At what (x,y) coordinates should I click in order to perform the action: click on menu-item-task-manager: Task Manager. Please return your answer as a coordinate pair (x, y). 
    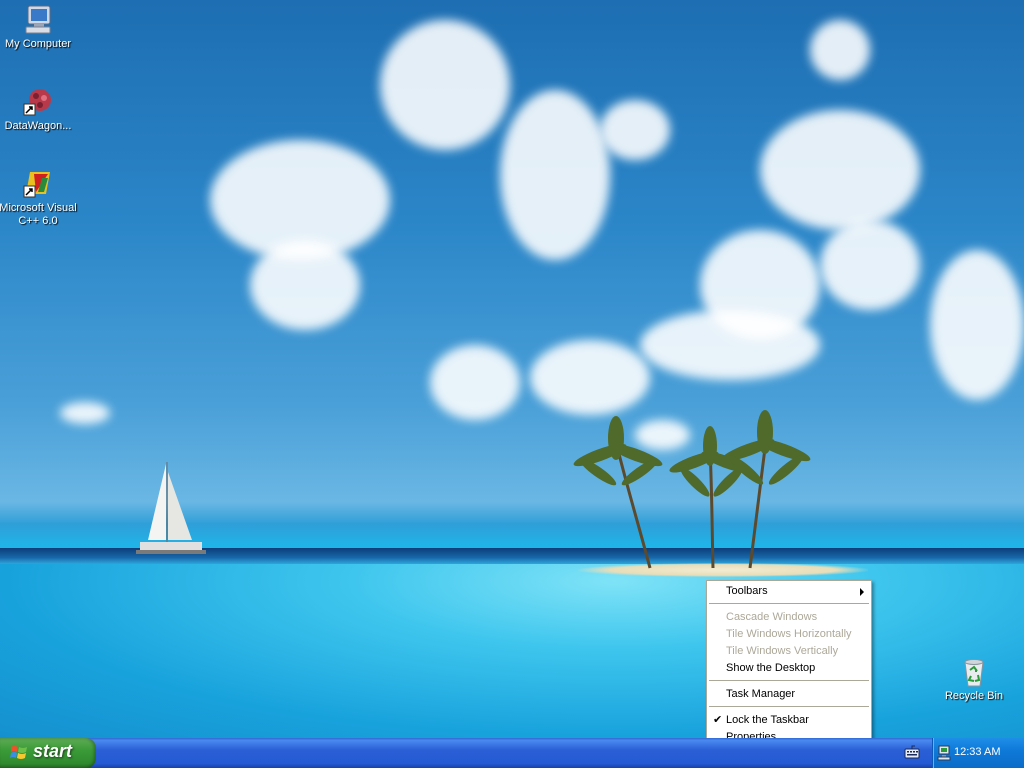
    Looking at the image, I should click on (789, 694).